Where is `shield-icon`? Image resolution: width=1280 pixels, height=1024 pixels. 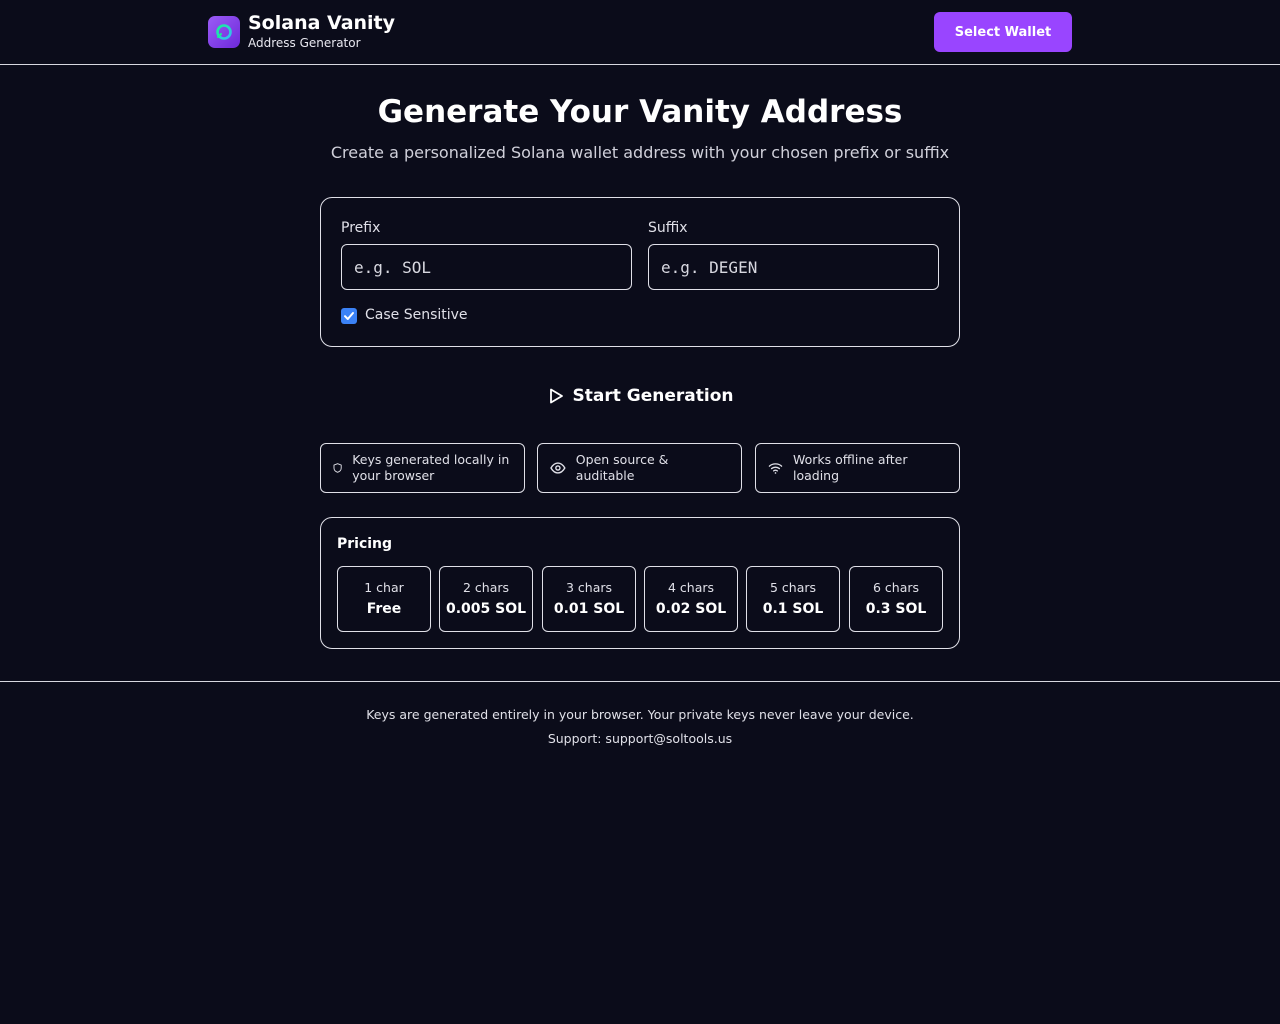
shield-icon is located at coordinates (337, 468).